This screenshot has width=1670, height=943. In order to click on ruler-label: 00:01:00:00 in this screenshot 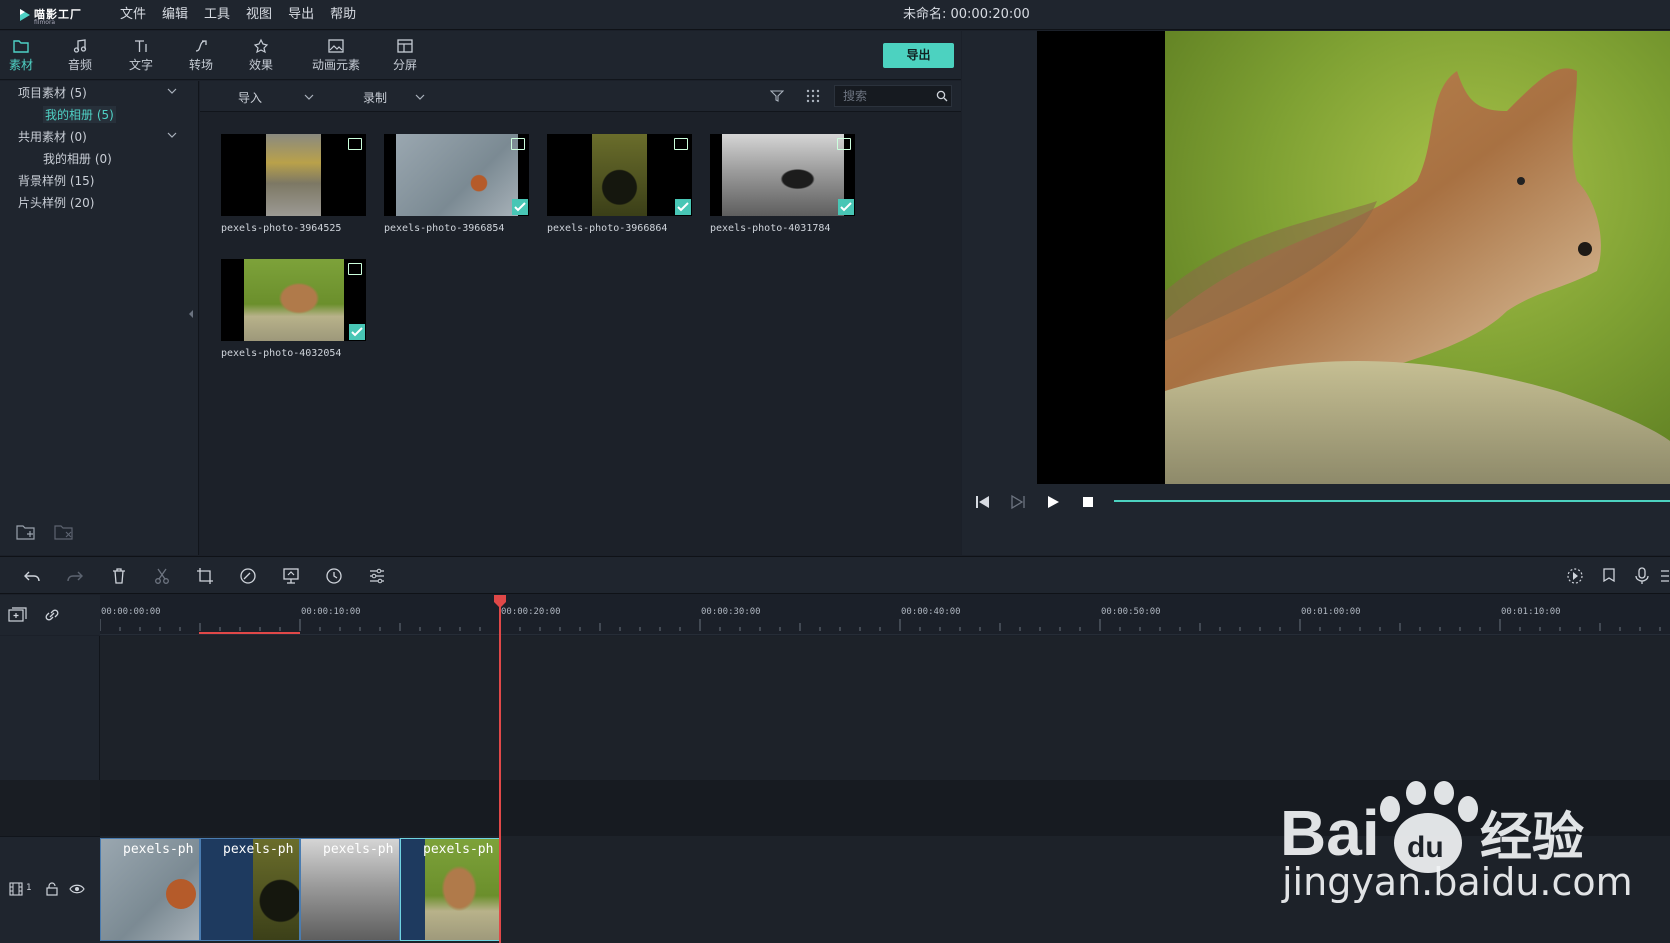, I will do `click(1331, 612)`.